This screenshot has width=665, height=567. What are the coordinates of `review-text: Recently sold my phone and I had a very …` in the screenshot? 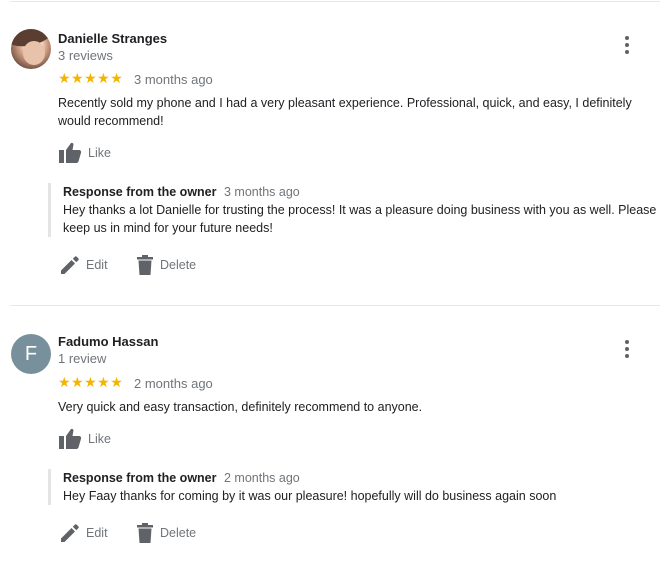 It's located at (345, 112).